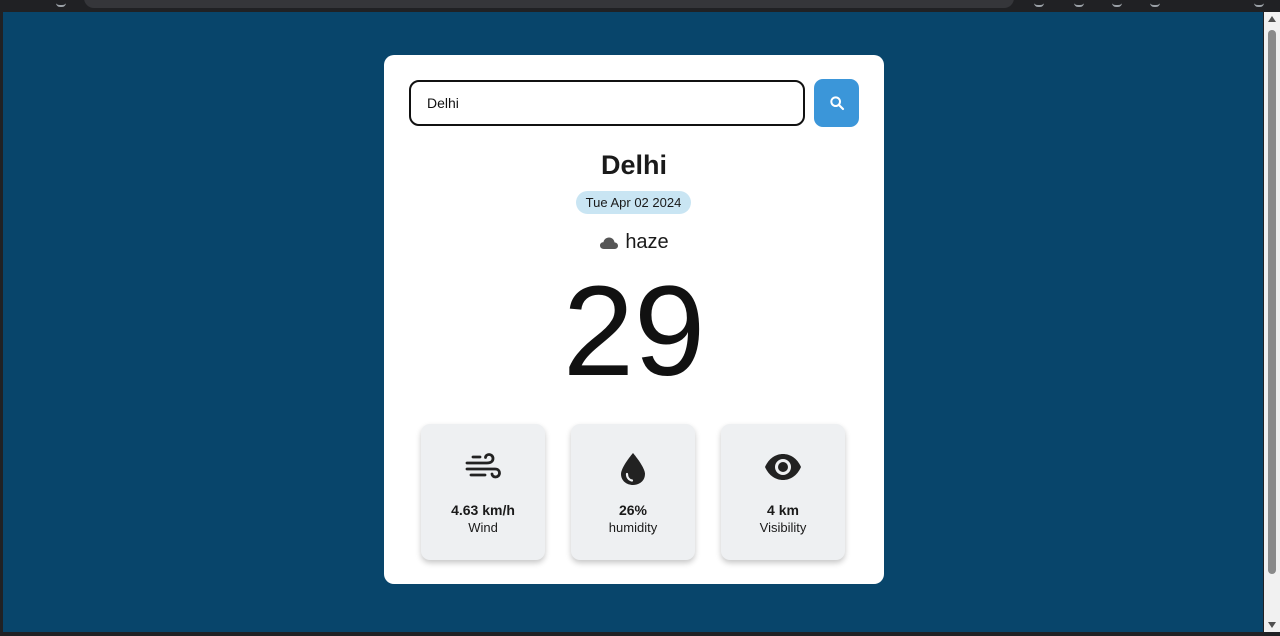 This screenshot has width=1280, height=636. What do you see at coordinates (1079, 3) in the screenshot?
I see `split-view-icon` at bounding box center [1079, 3].